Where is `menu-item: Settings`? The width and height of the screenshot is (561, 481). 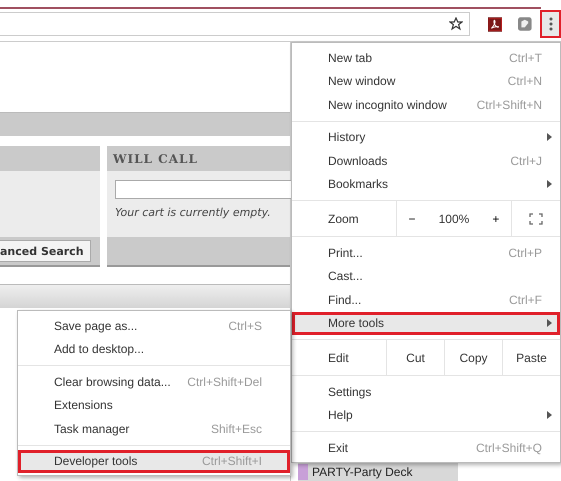 menu-item: Settings is located at coordinates (426, 392).